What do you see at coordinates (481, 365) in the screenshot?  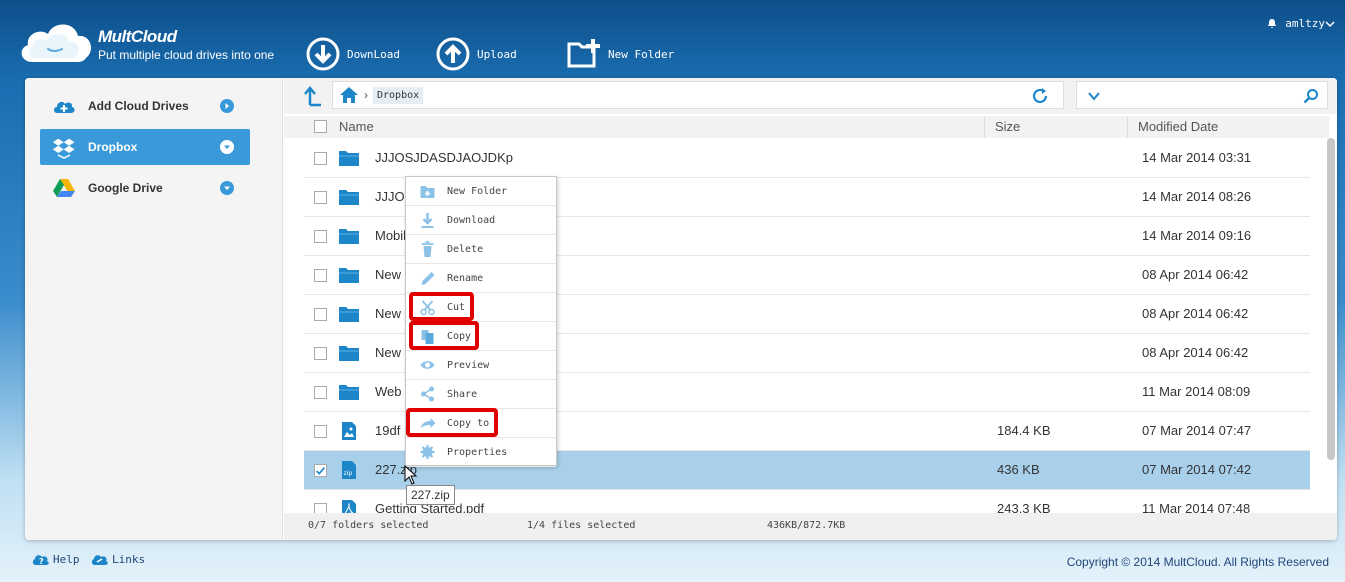 I see `menu-item-preview: Preview` at bounding box center [481, 365].